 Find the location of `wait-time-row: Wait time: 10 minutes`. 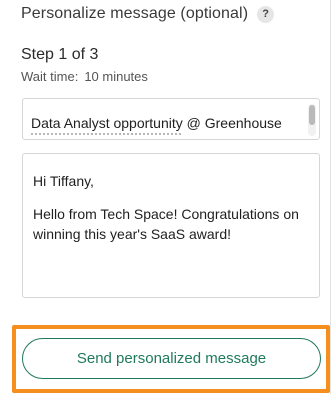

wait-time-row: Wait time: 10 minutes is located at coordinates (84, 76).